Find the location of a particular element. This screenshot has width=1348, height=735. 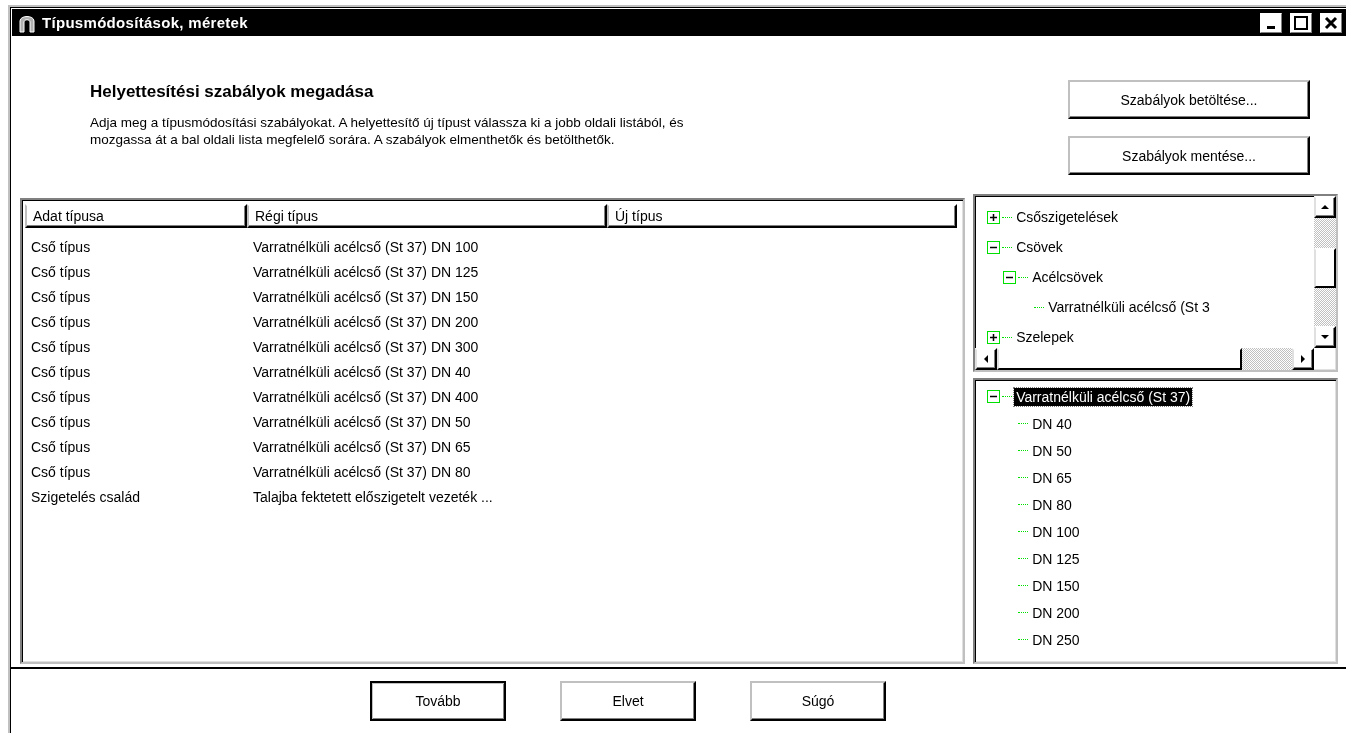

tree-item: DN 40 is located at coordinates (1052, 423).